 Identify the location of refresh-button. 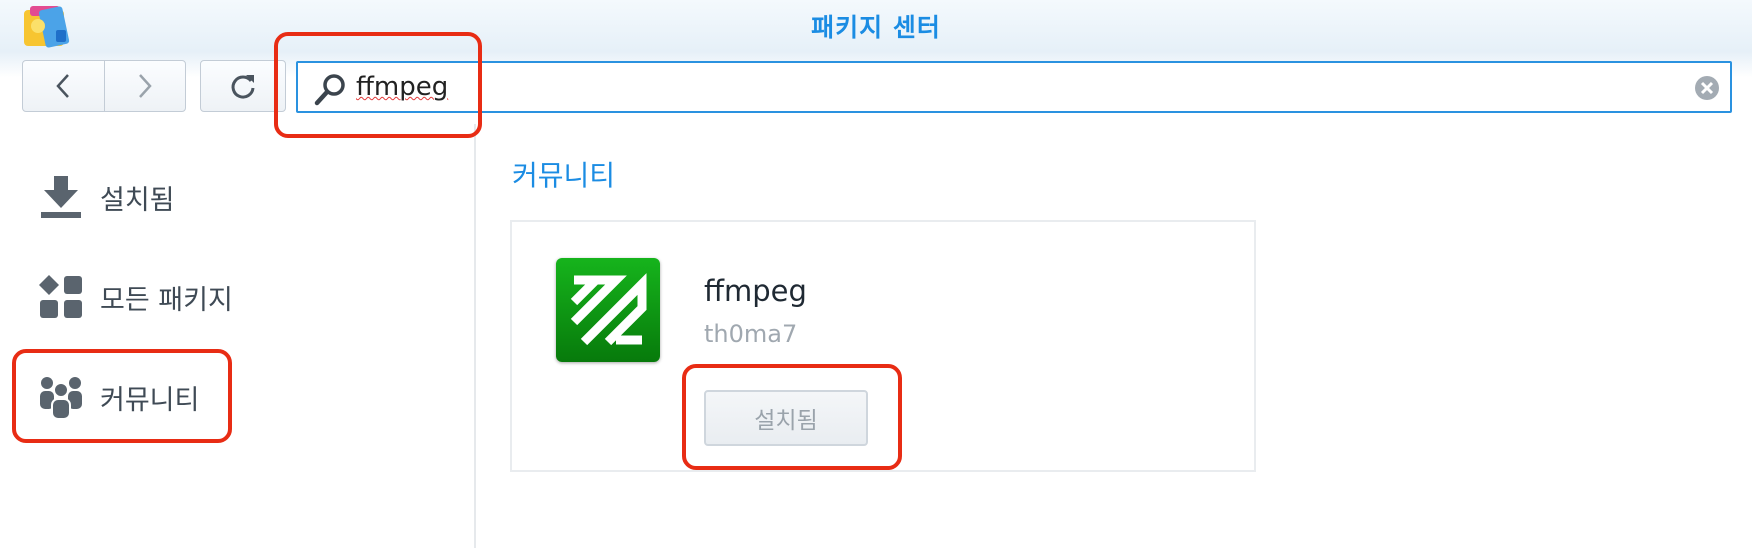
(243, 86).